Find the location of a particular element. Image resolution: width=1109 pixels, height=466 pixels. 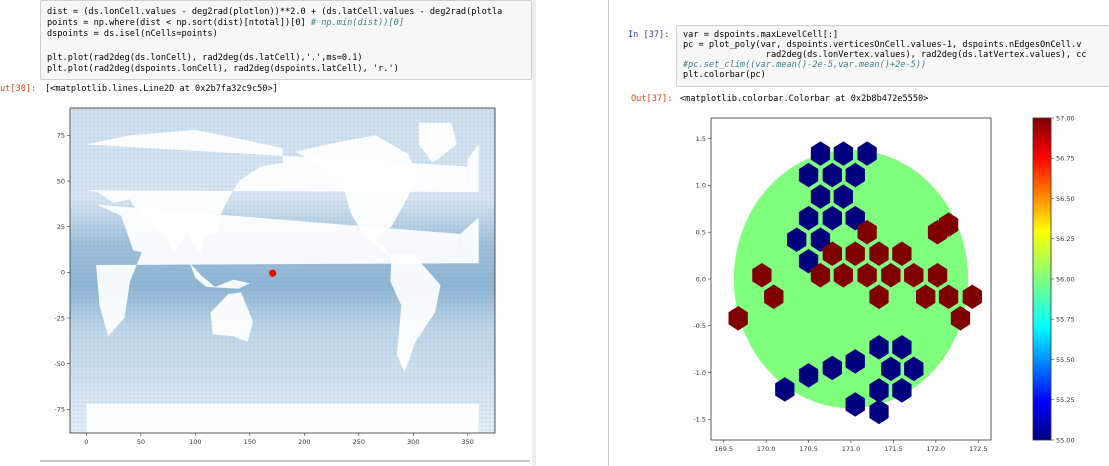

y-tick-label: 0 is located at coordinates (63, 273).